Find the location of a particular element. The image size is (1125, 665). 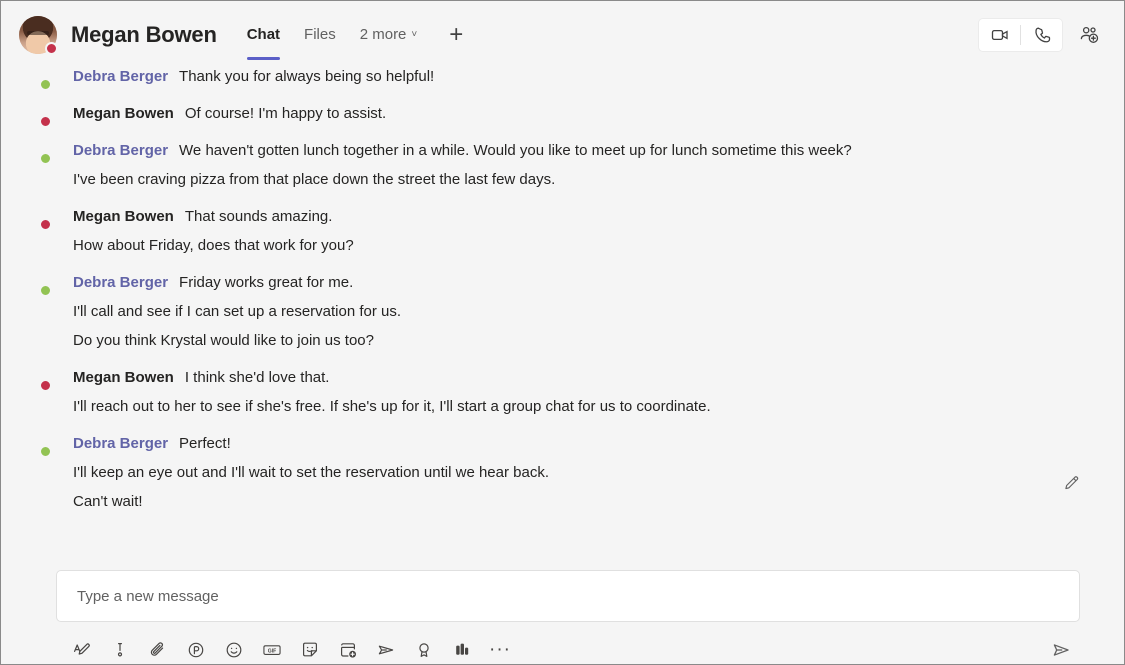

praise-button is located at coordinates (424, 650).